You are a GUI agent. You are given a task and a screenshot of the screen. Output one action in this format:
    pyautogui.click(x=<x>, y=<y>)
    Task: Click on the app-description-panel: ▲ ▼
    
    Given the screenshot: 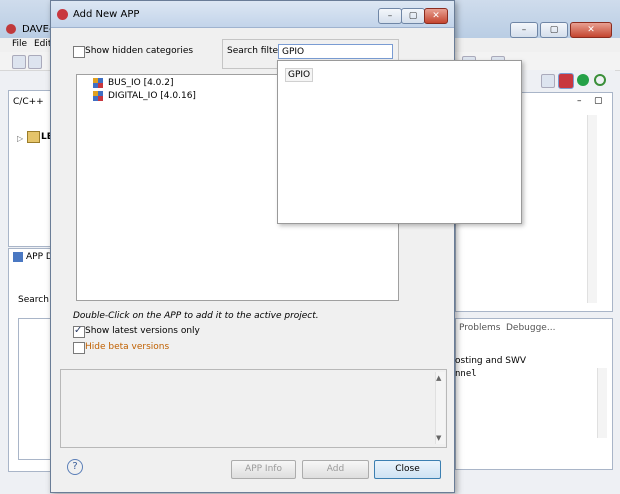 What is the action you would take?
    pyautogui.click(x=253, y=408)
    